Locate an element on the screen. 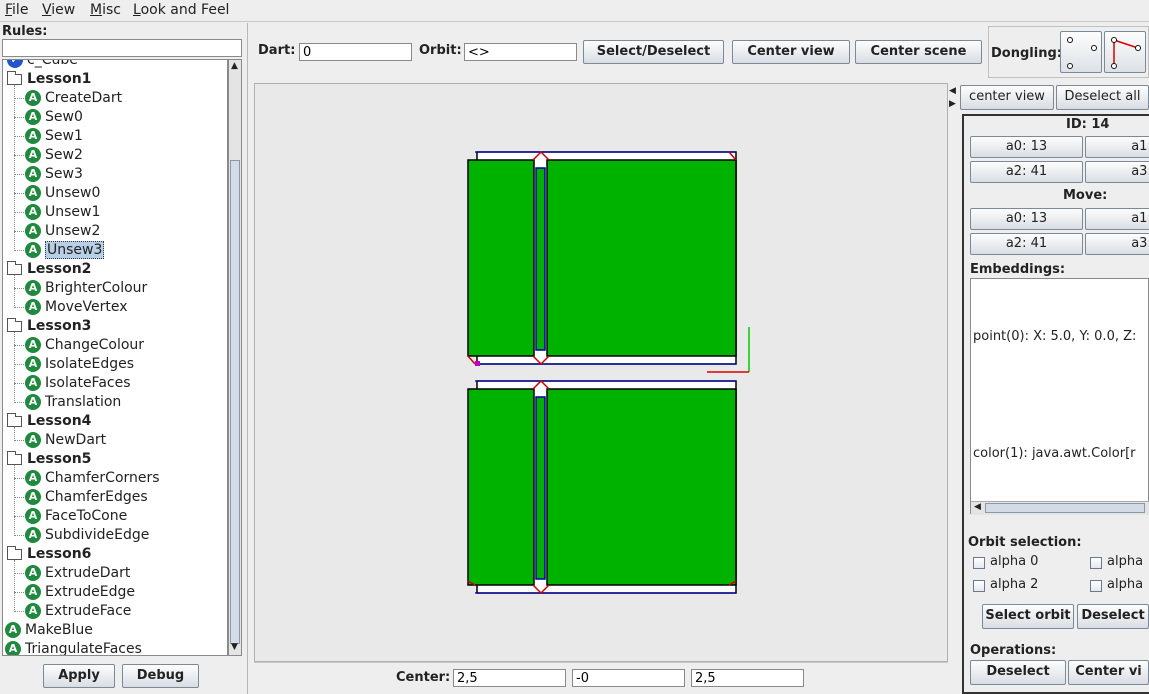 This screenshot has height=694, width=1149. scroll-up-arrow-icon: ▲ is located at coordinates (234, 66).